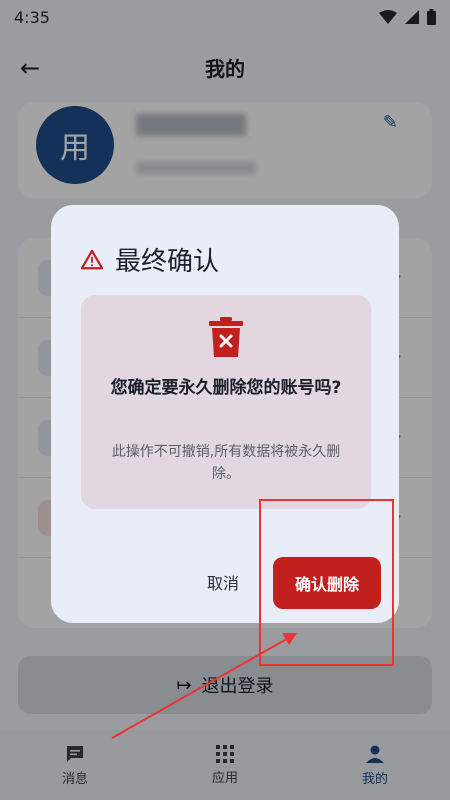  What do you see at coordinates (92, 259) in the screenshot?
I see `warning-icon` at bounding box center [92, 259].